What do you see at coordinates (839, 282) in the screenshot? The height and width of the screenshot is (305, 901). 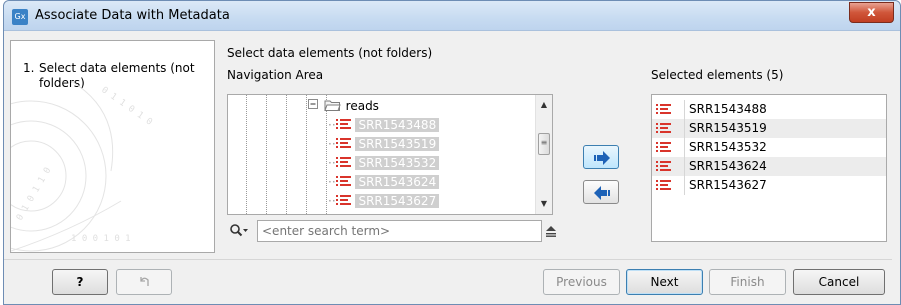 I see `cancel-button: Cancel` at bounding box center [839, 282].